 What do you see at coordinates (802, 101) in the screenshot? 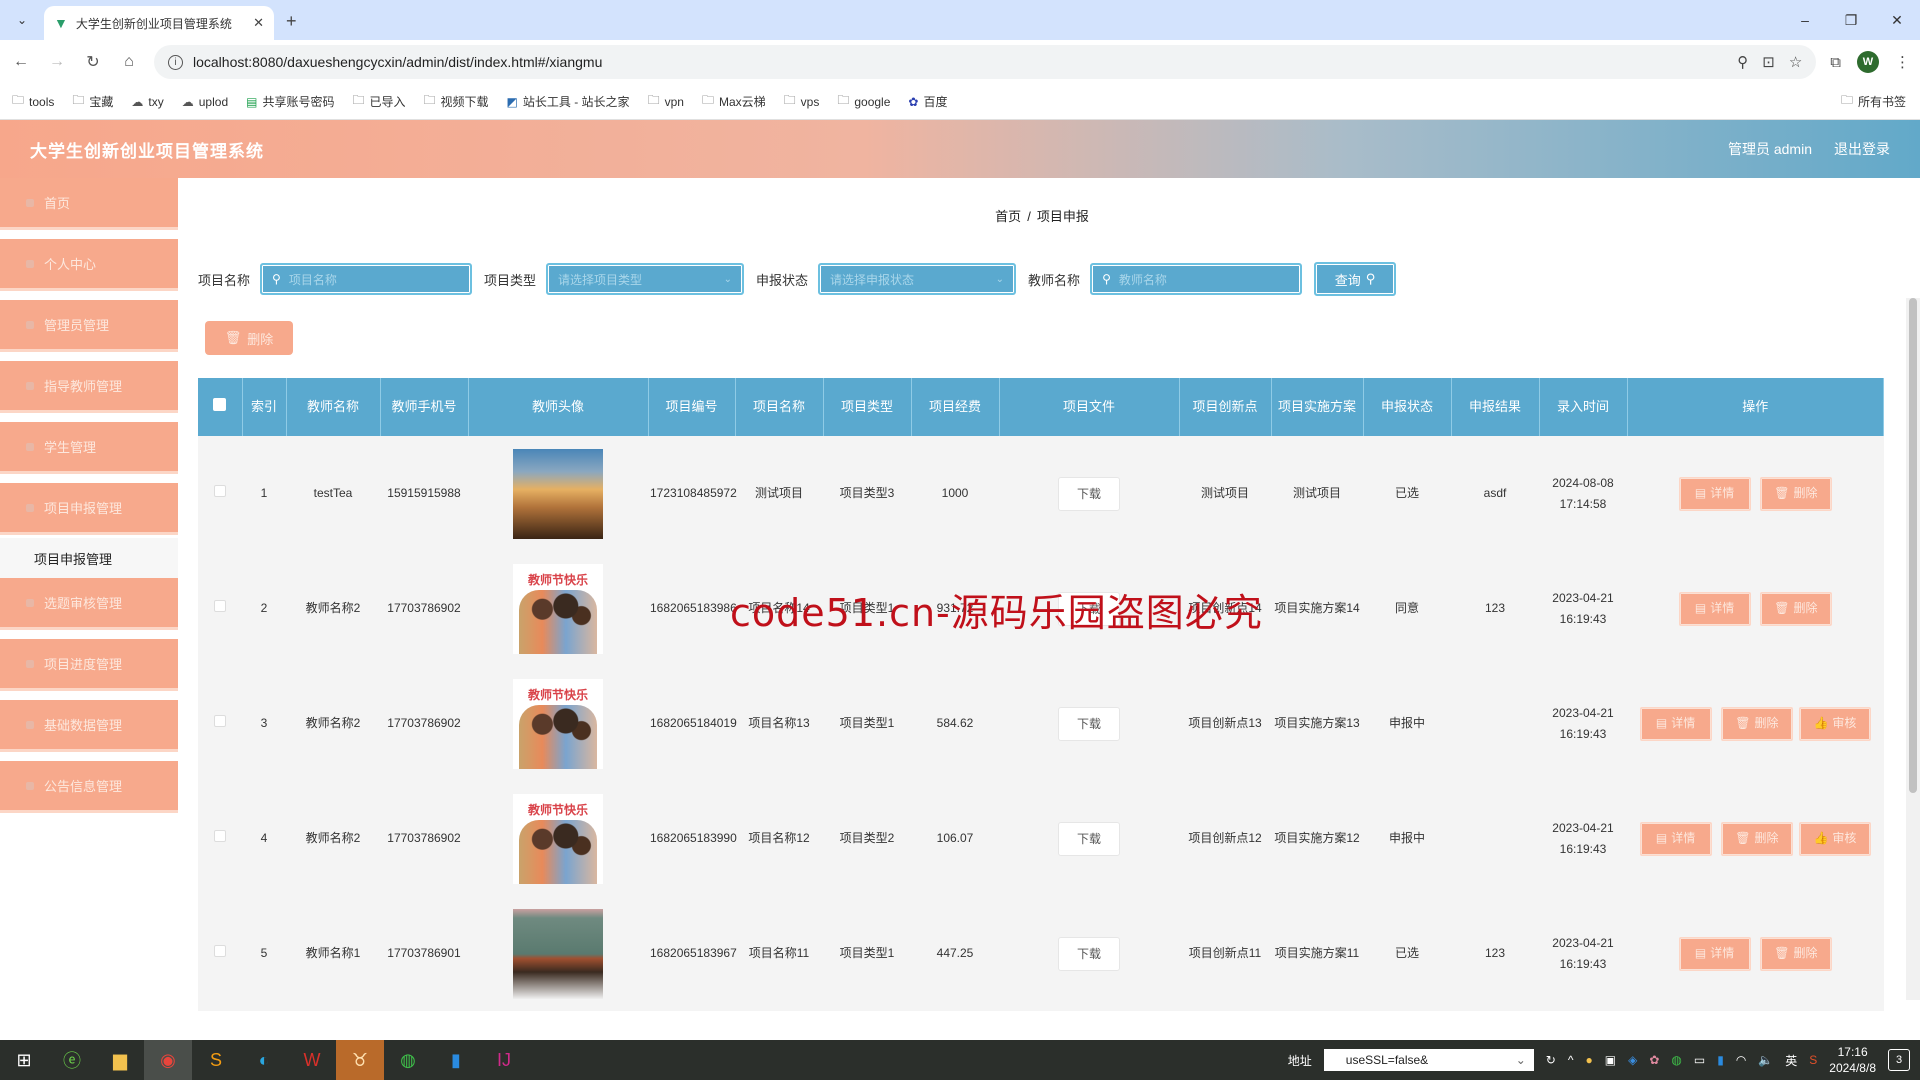
I see `bookmark-item: 🗀 vps` at bounding box center [802, 101].